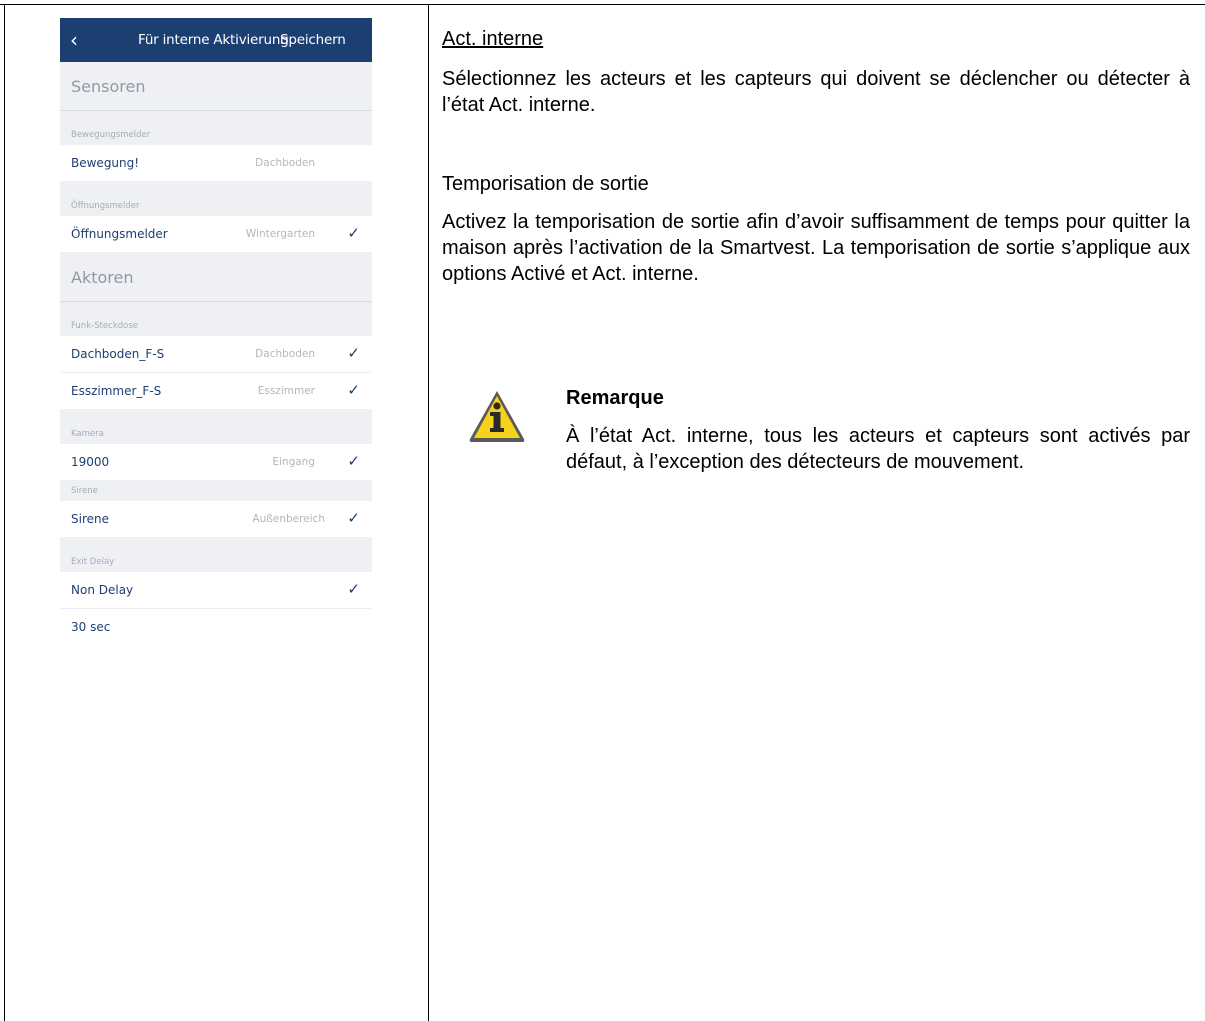  What do you see at coordinates (216, 491) in the screenshot?
I see `group-siren: Sirene` at bounding box center [216, 491].